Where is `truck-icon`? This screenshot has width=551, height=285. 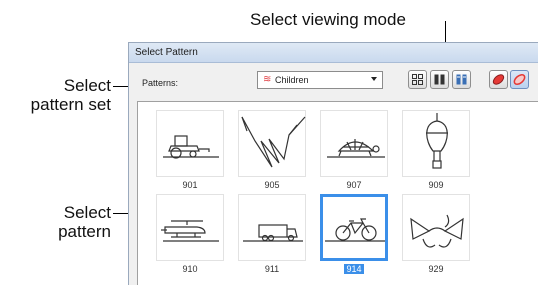
truck-icon is located at coordinates (273, 233).